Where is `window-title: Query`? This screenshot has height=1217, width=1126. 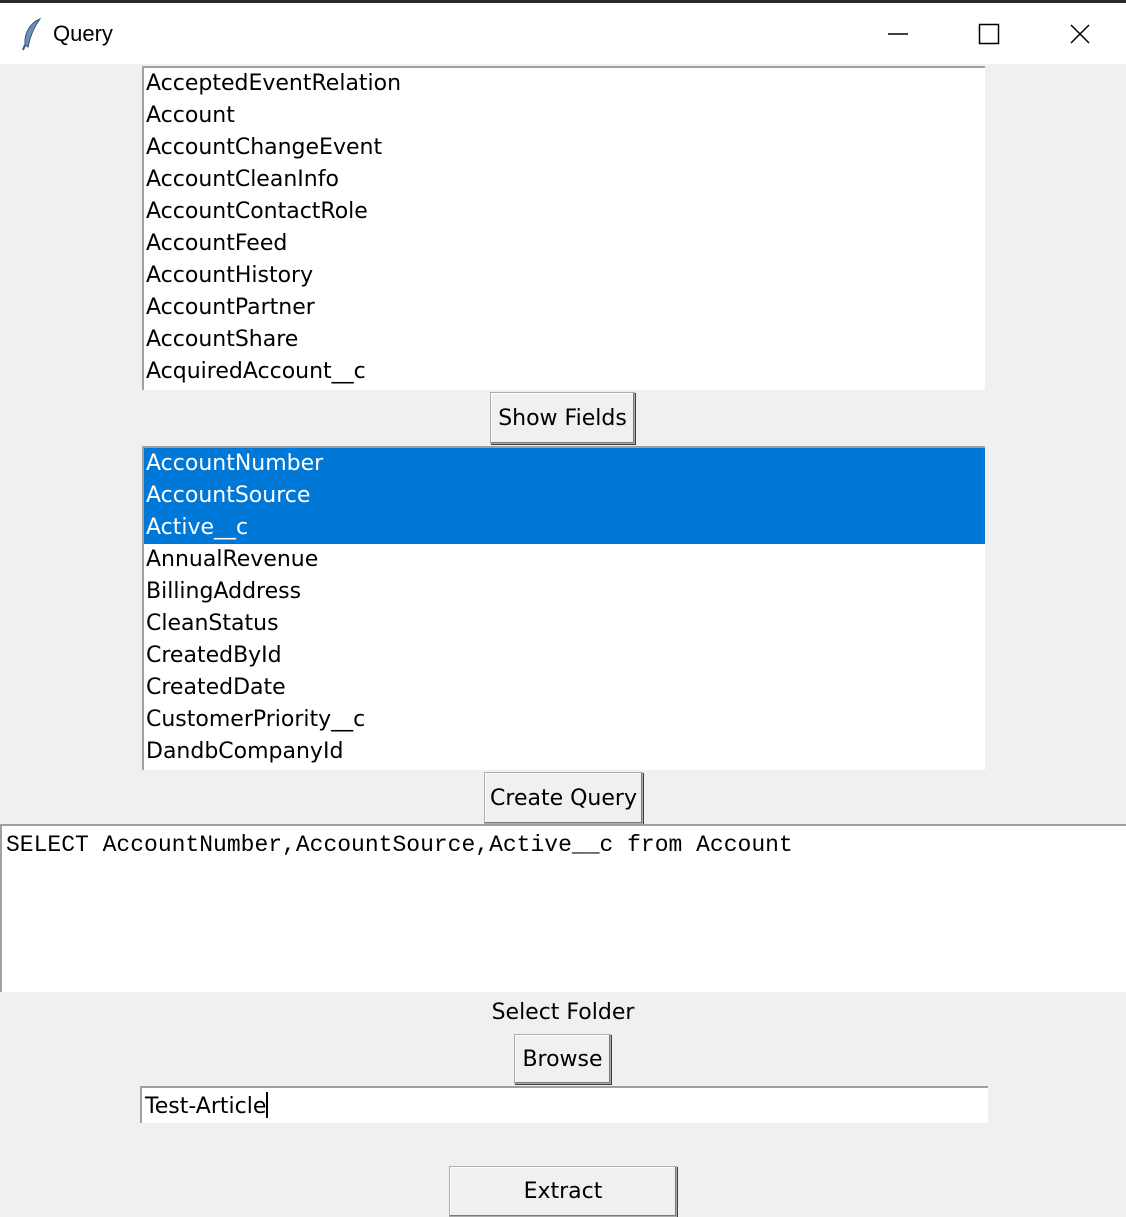 window-title: Query is located at coordinates (83, 33).